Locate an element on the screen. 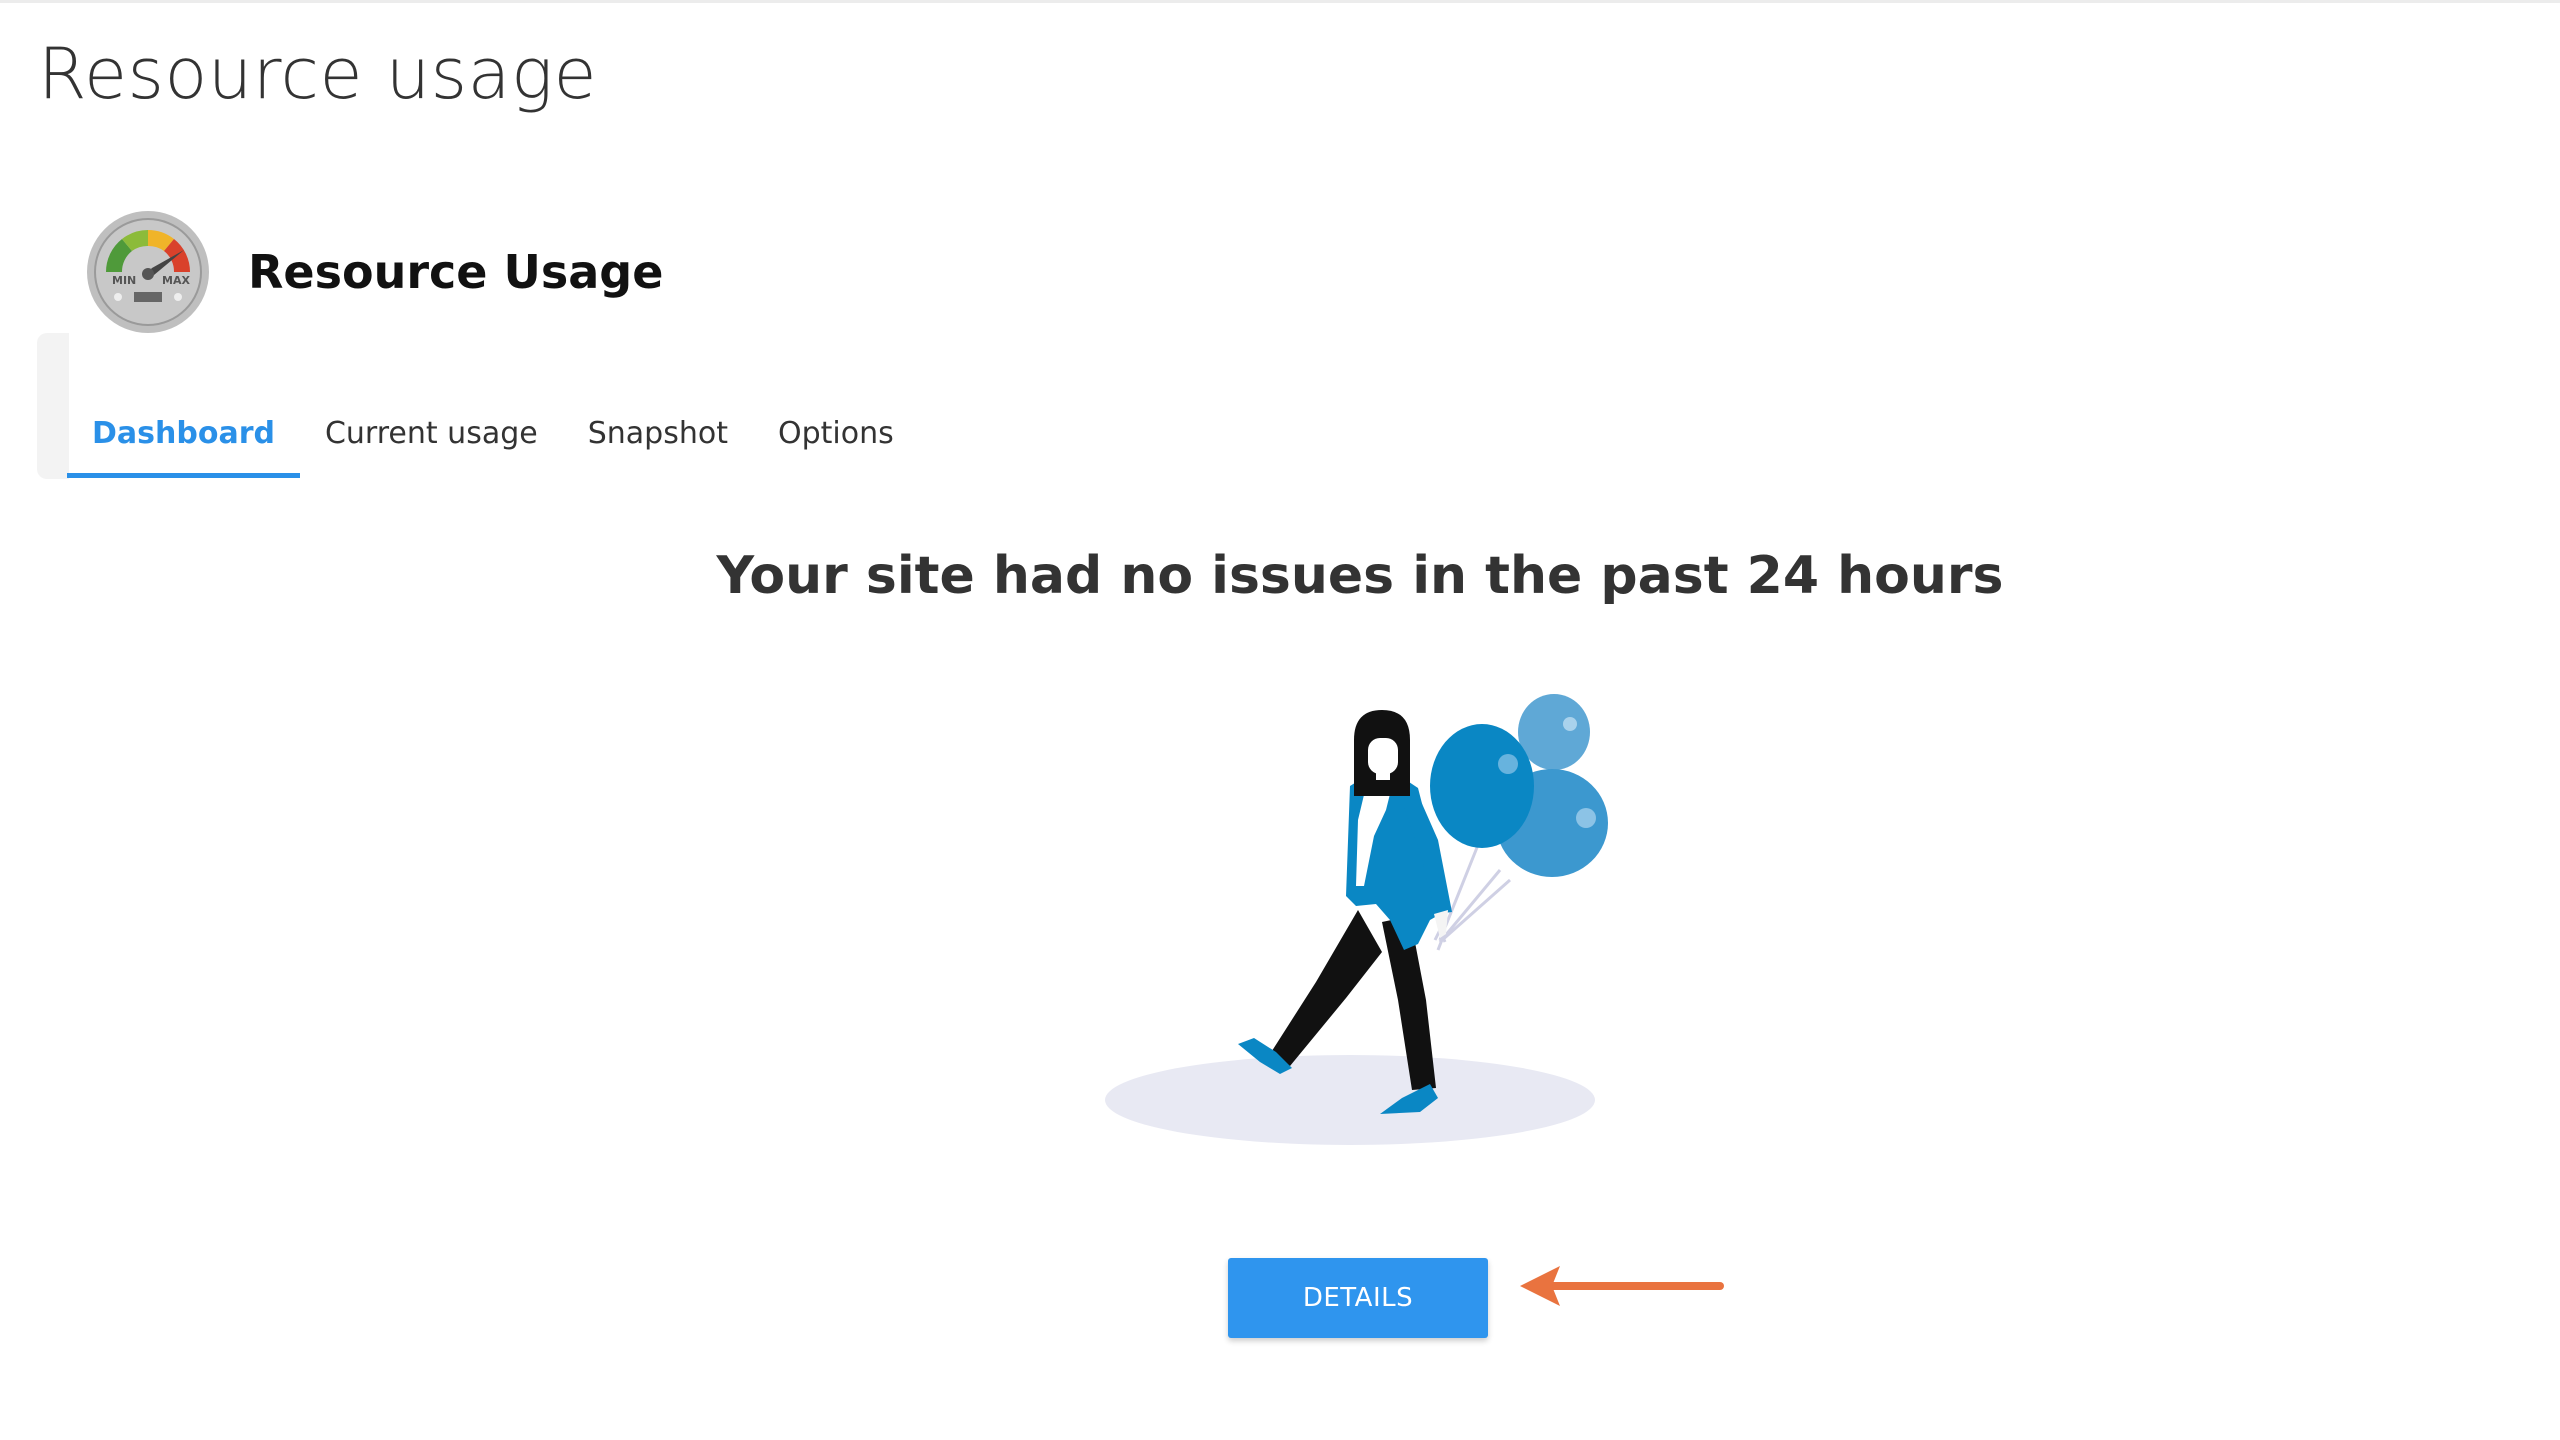 The height and width of the screenshot is (1440, 2560). tab-dashboard: Dashboard is located at coordinates (183, 439).